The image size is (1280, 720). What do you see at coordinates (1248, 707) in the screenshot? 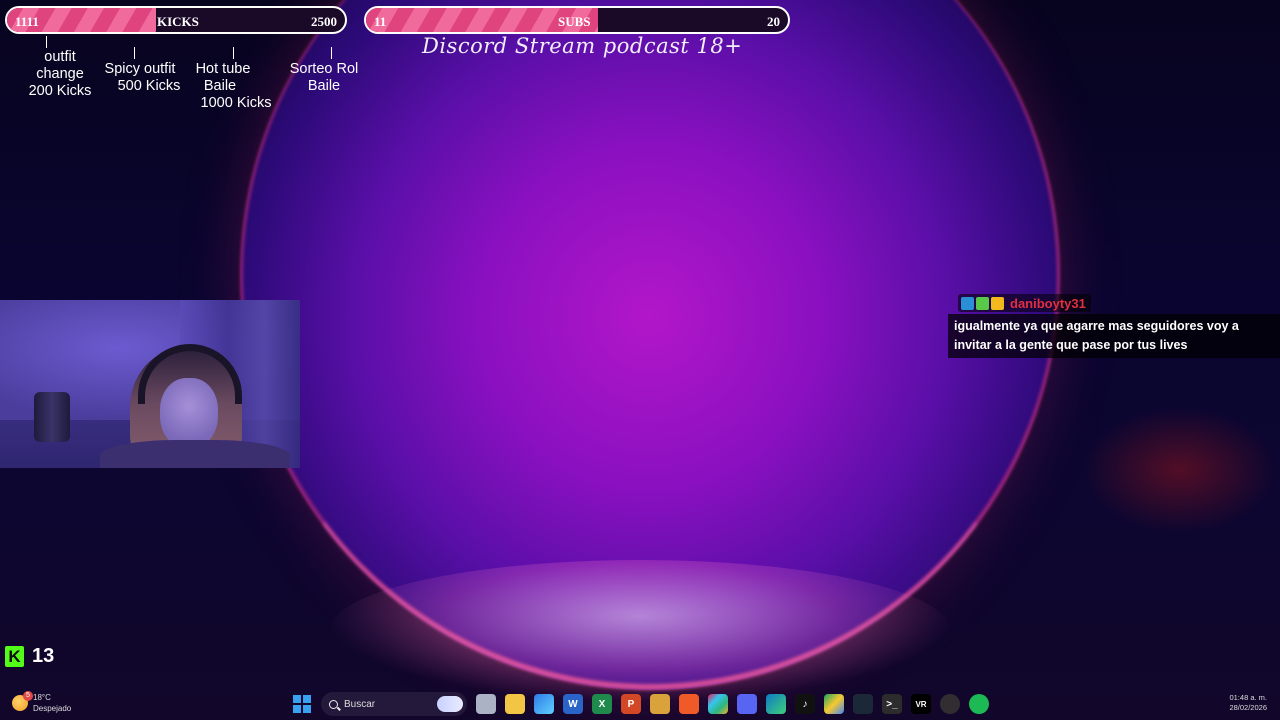
I see `clock-date: 28/02/2026` at bounding box center [1248, 707].